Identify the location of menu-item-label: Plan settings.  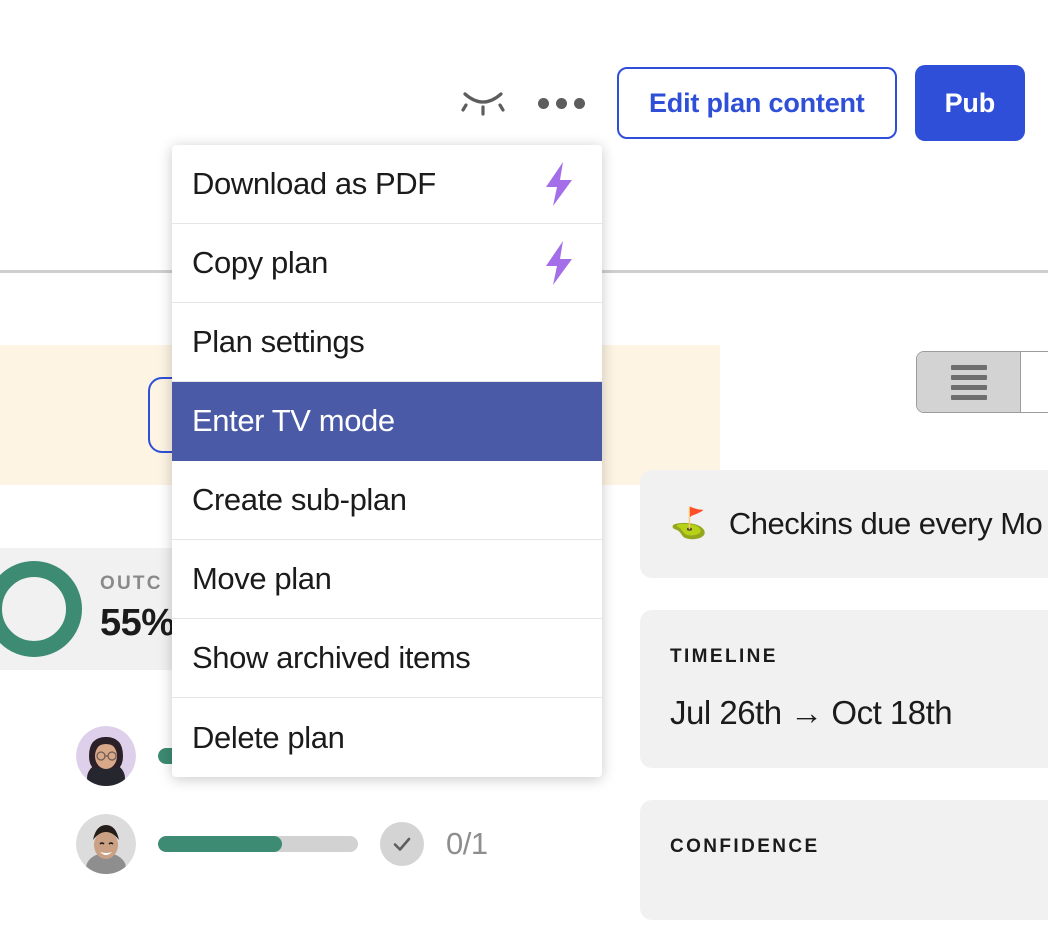
(278, 341).